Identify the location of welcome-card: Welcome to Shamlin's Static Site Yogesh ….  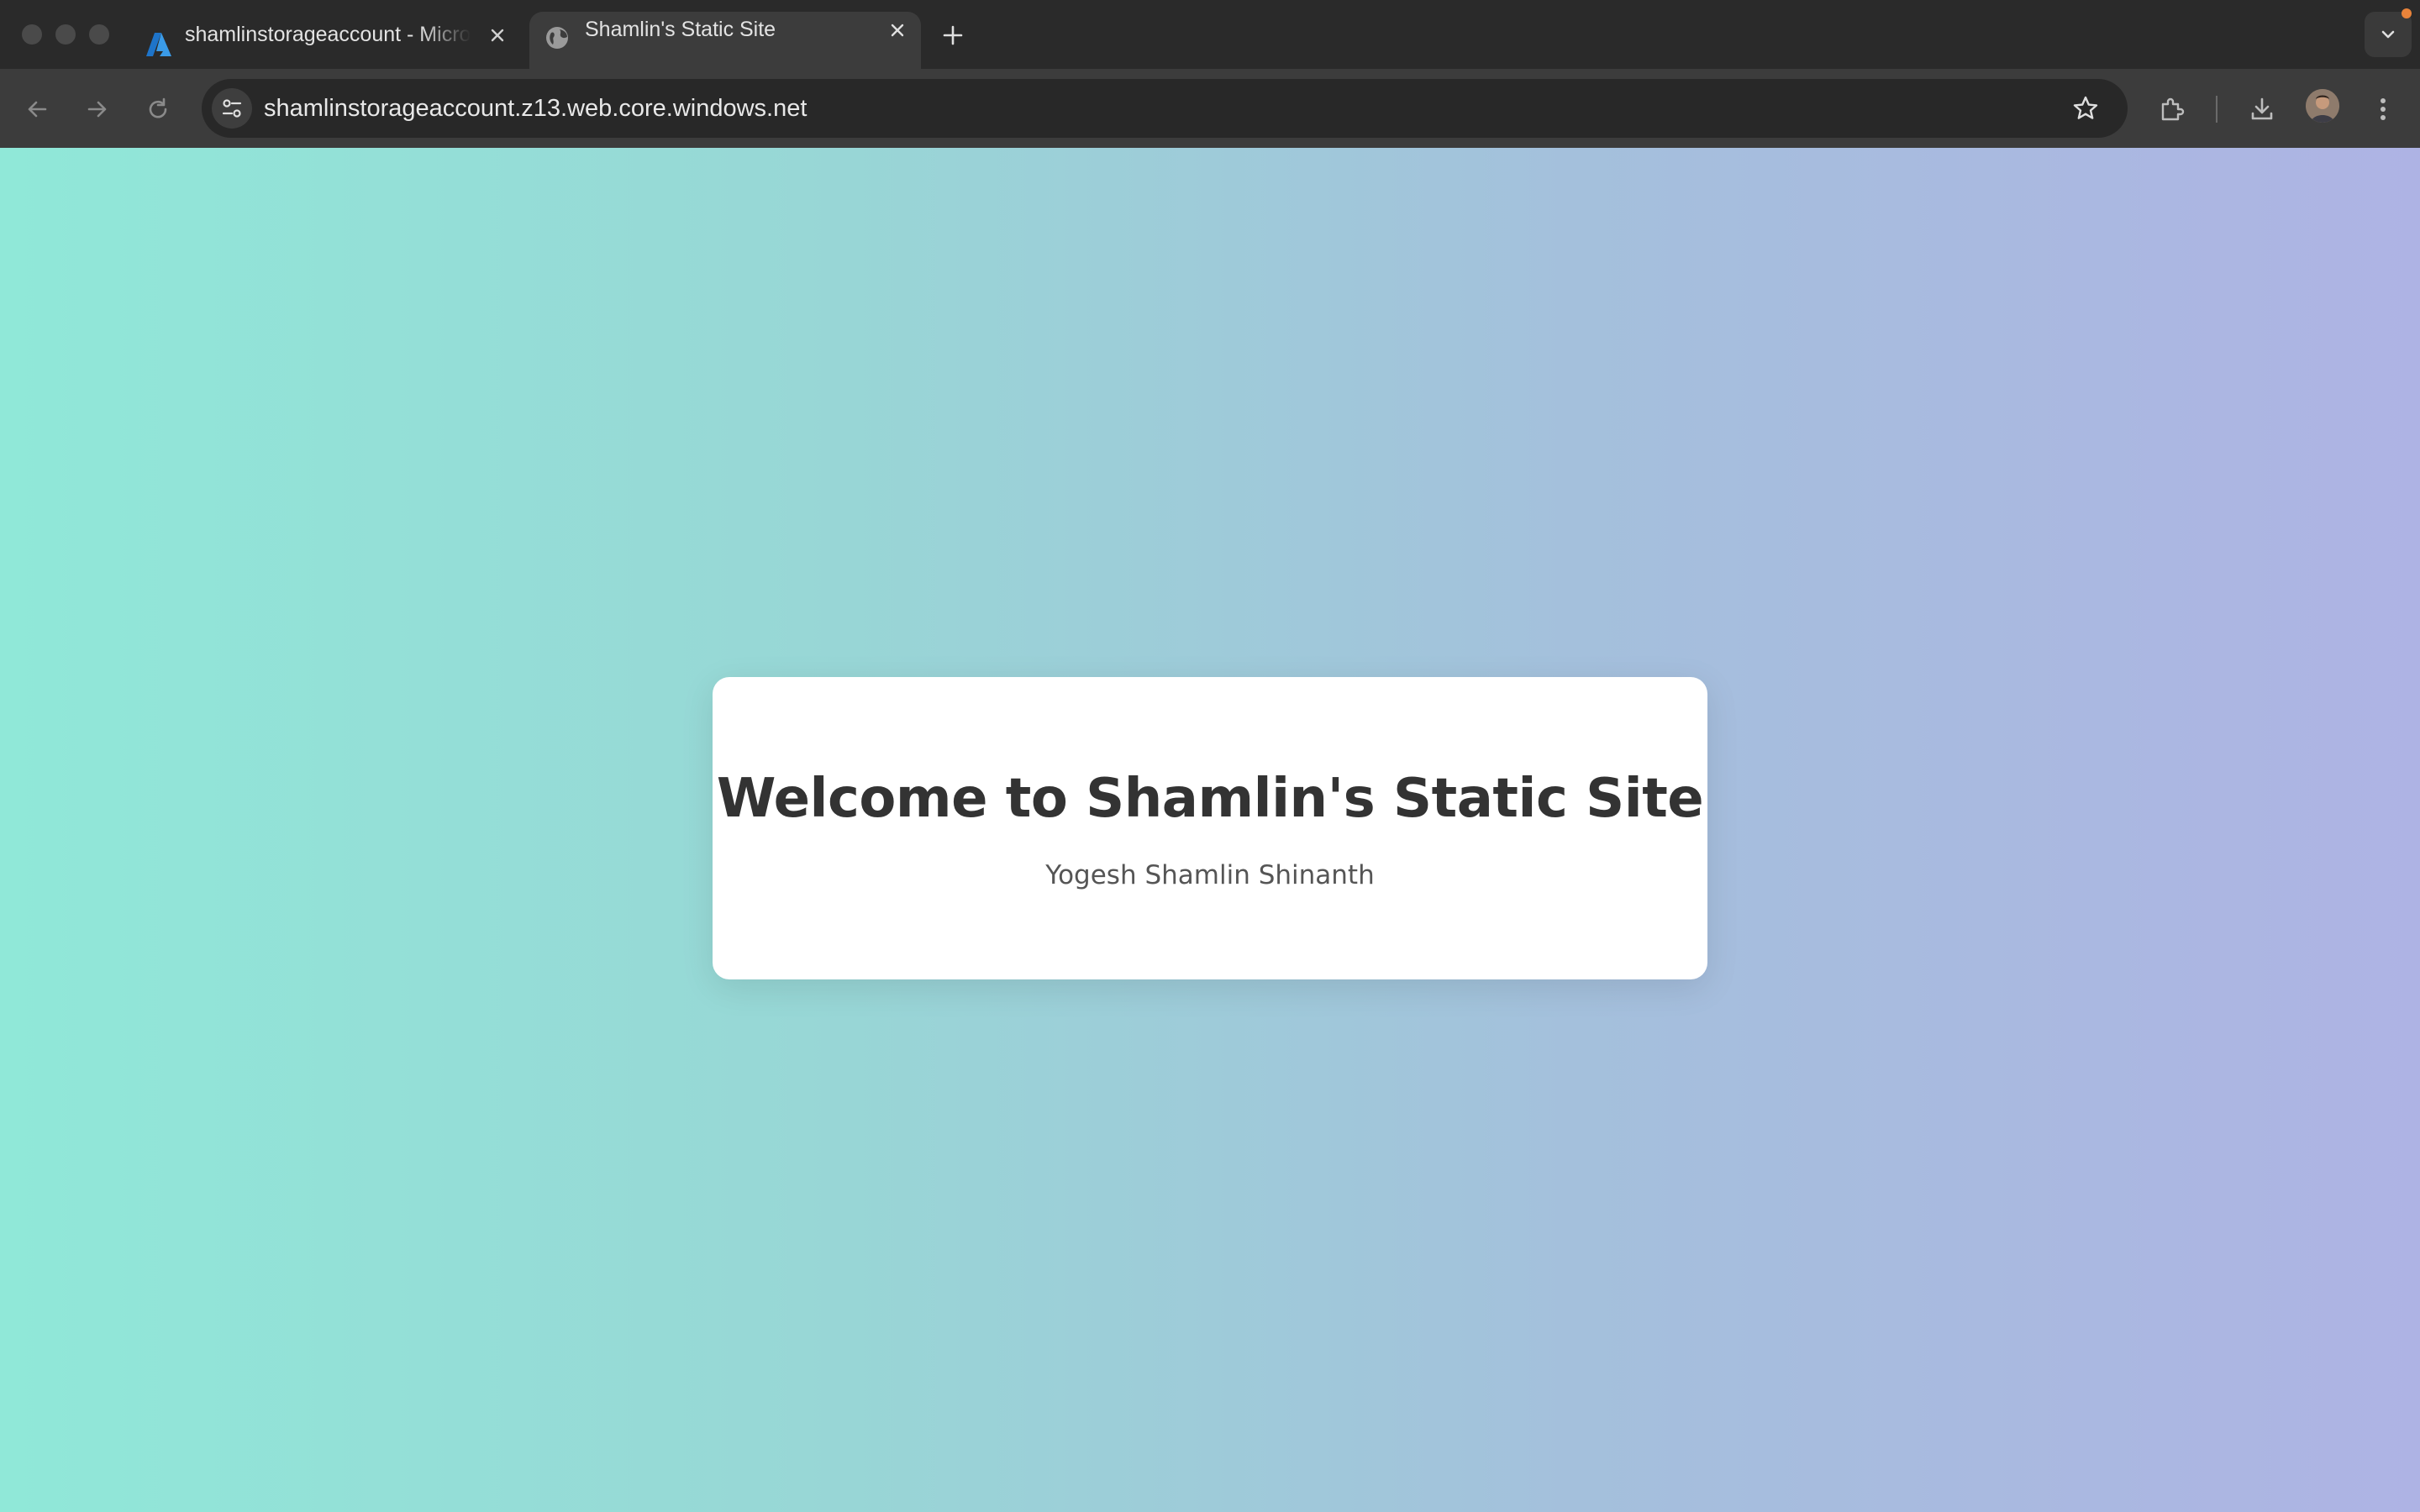
(1210, 828).